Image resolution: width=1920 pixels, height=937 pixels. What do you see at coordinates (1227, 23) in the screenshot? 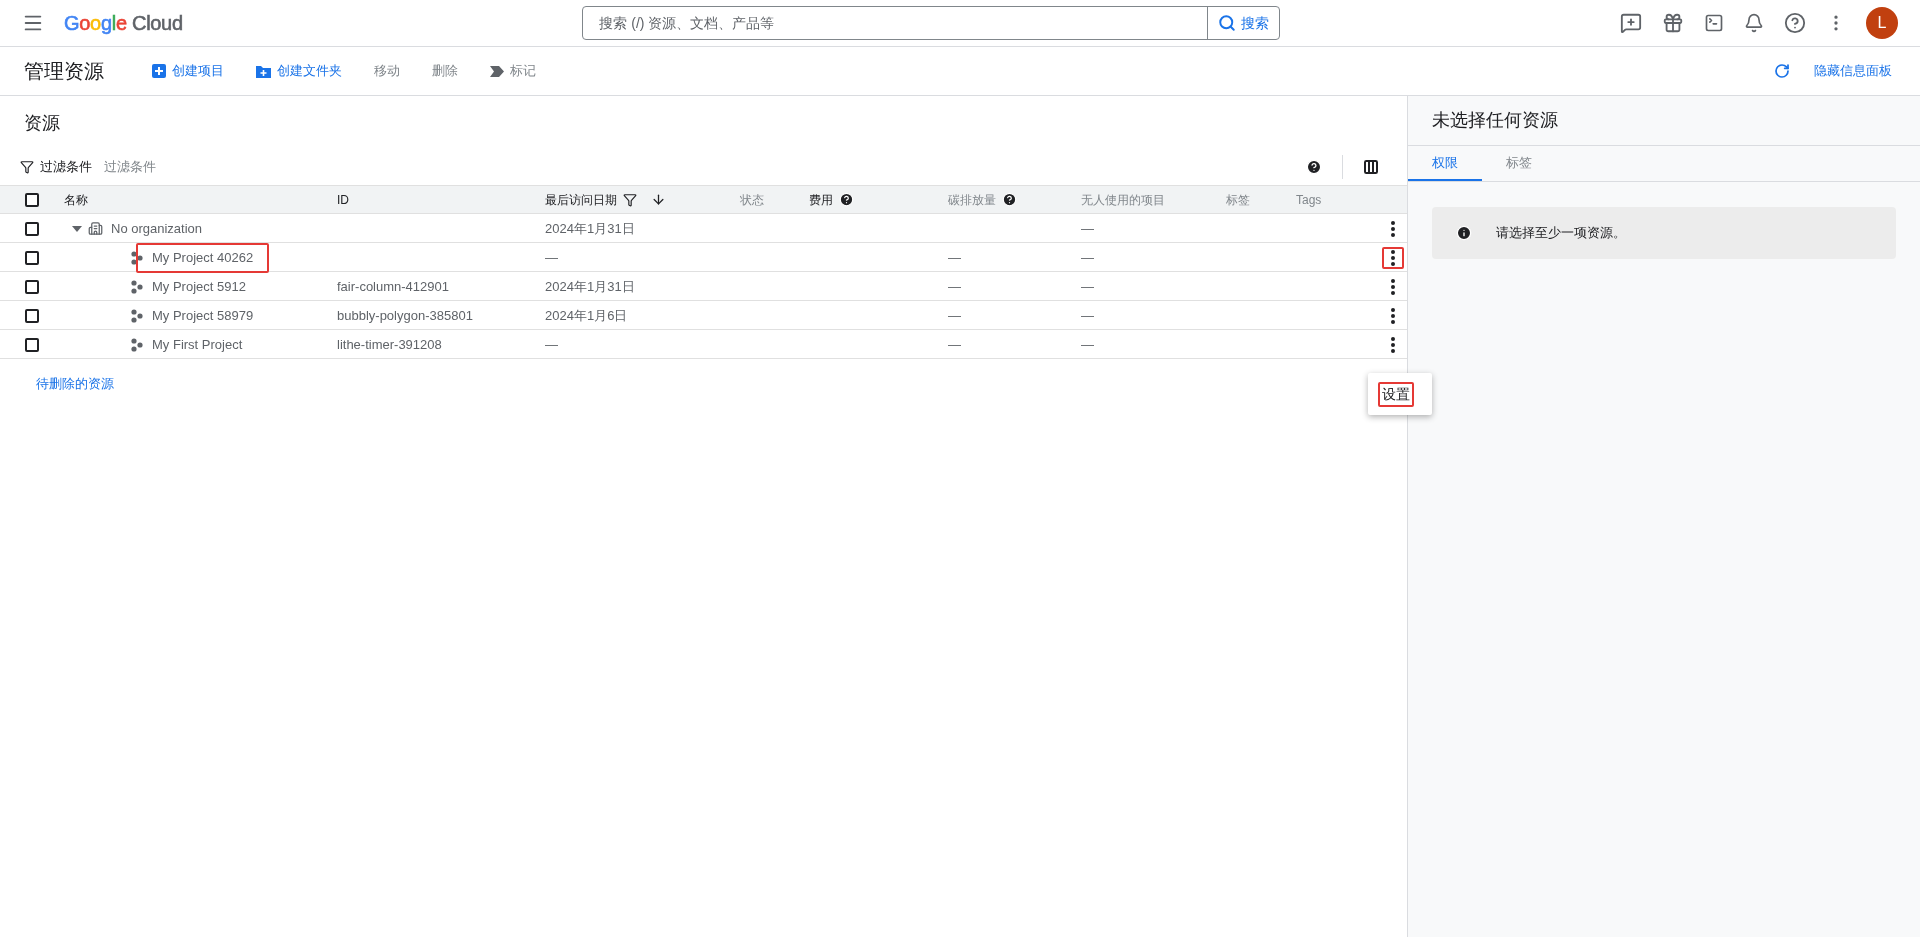
I see `search-icon` at bounding box center [1227, 23].